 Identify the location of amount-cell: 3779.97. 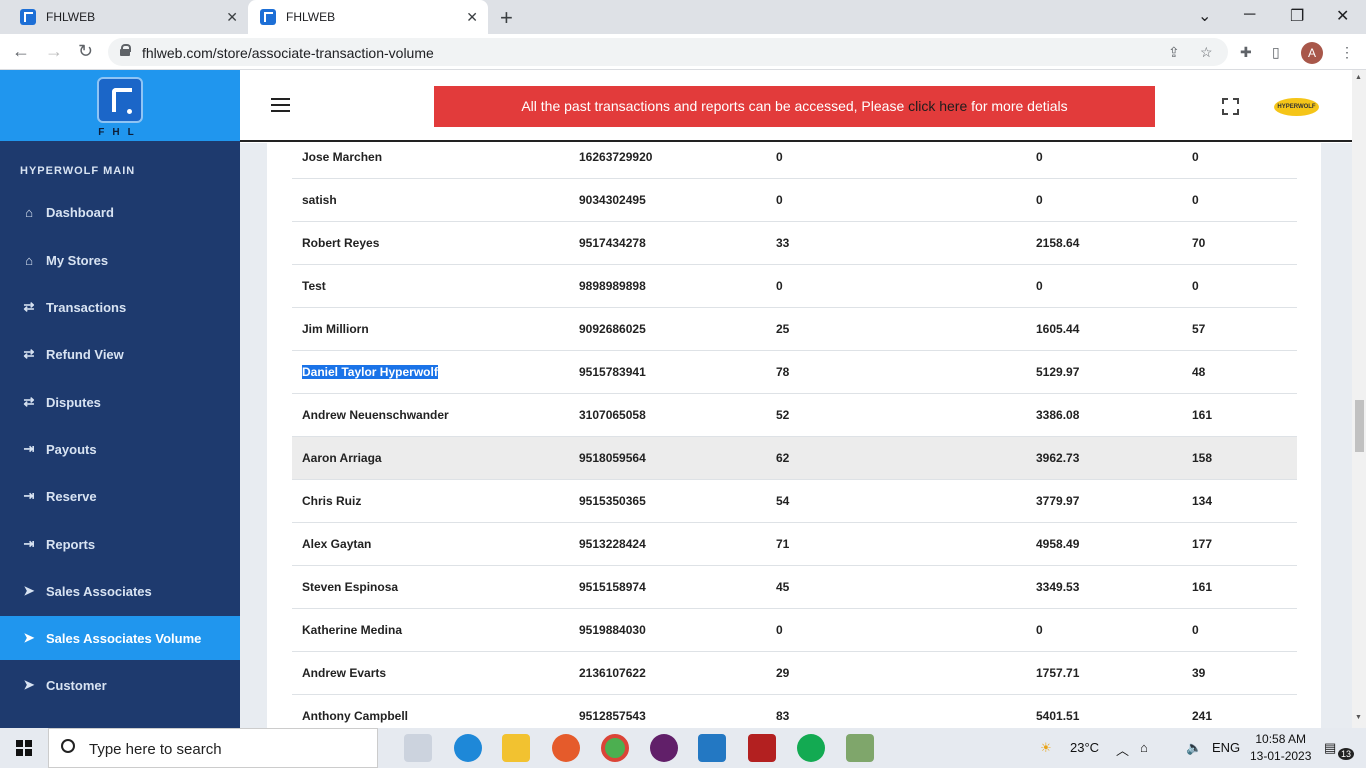
(1058, 501).